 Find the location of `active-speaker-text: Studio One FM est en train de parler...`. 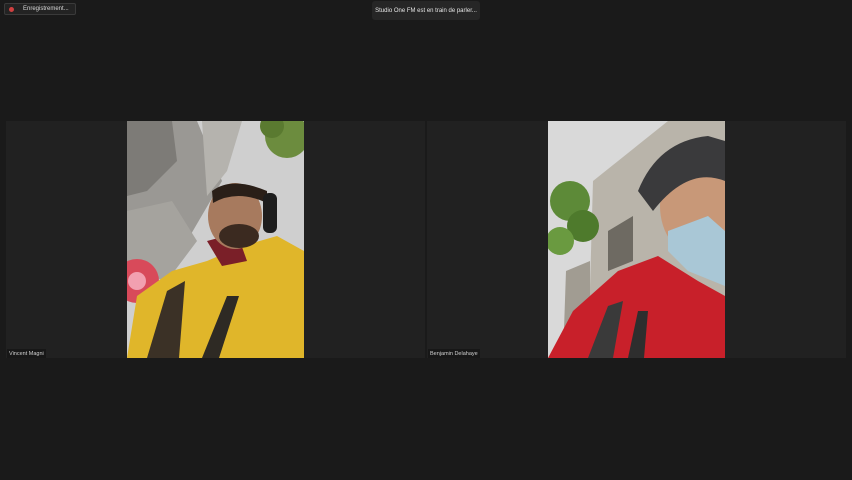

active-speaker-text: Studio One FM est en train de parler... is located at coordinates (426, 10).